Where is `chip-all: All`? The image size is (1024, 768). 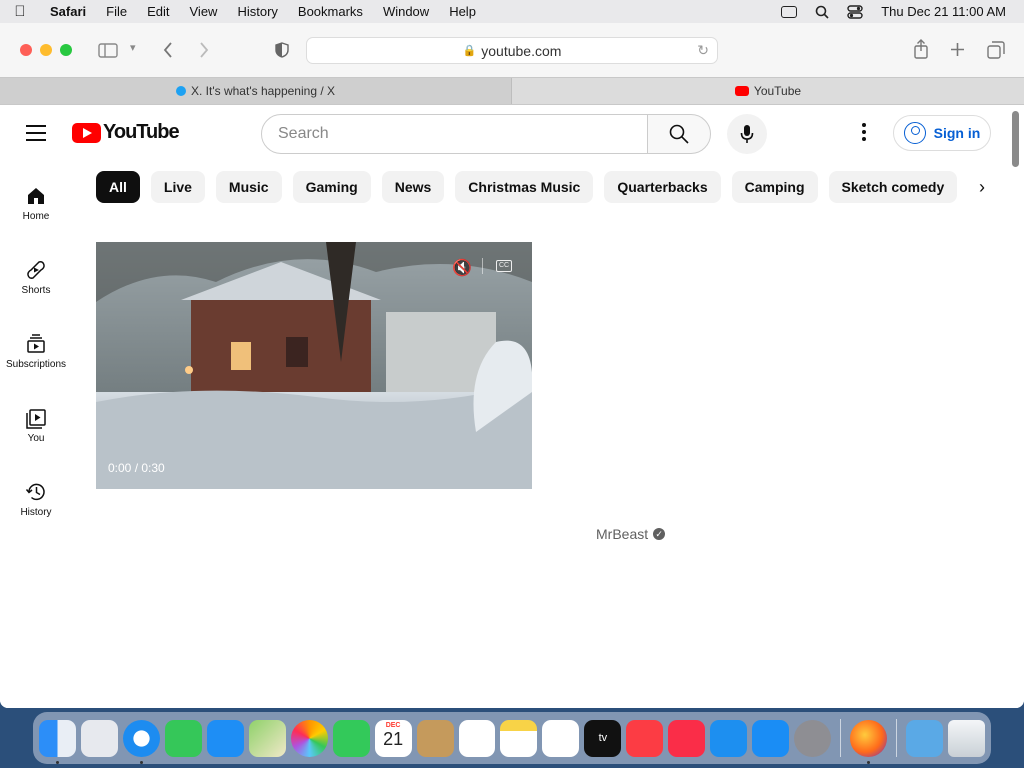
chip-all: All is located at coordinates (118, 187).